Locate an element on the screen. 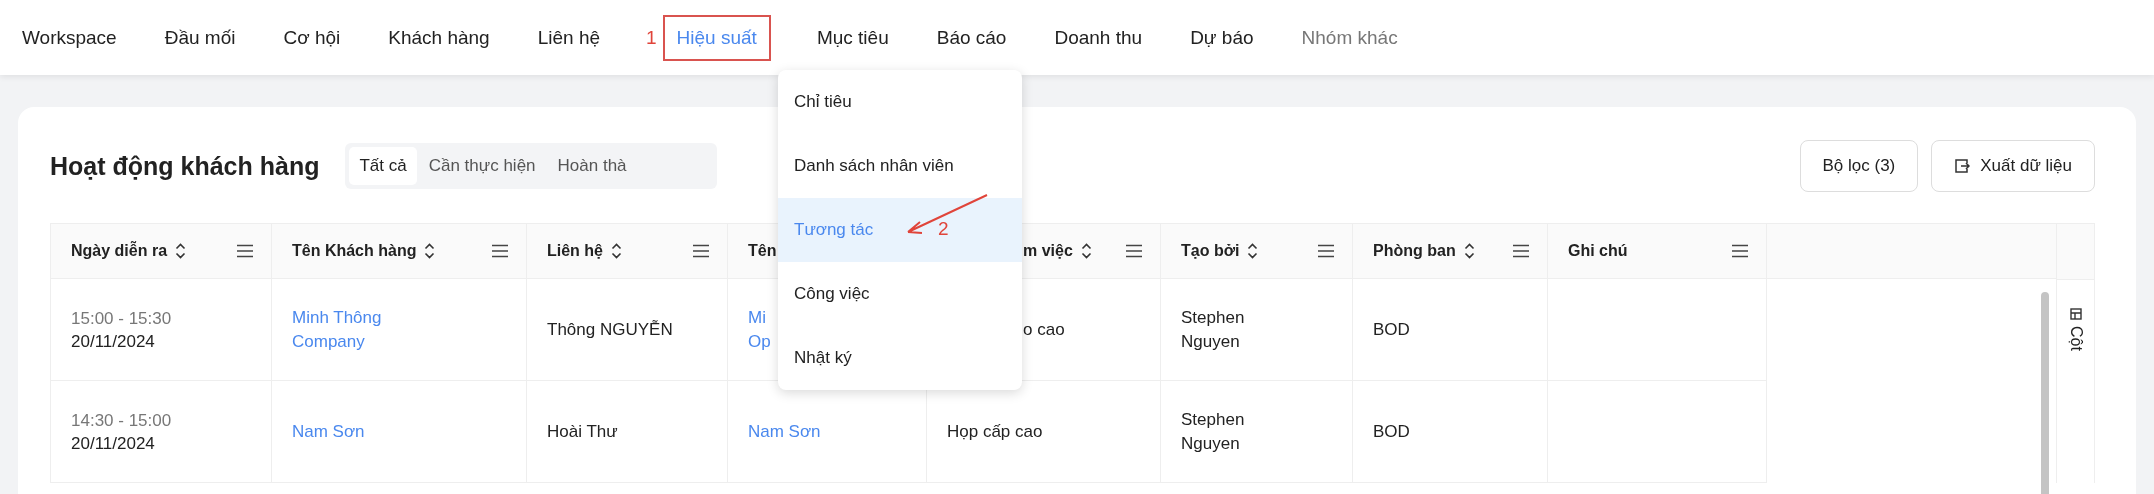 This screenshot has height=494, width=2154. table-icon is located at coordinates (2075, 314).